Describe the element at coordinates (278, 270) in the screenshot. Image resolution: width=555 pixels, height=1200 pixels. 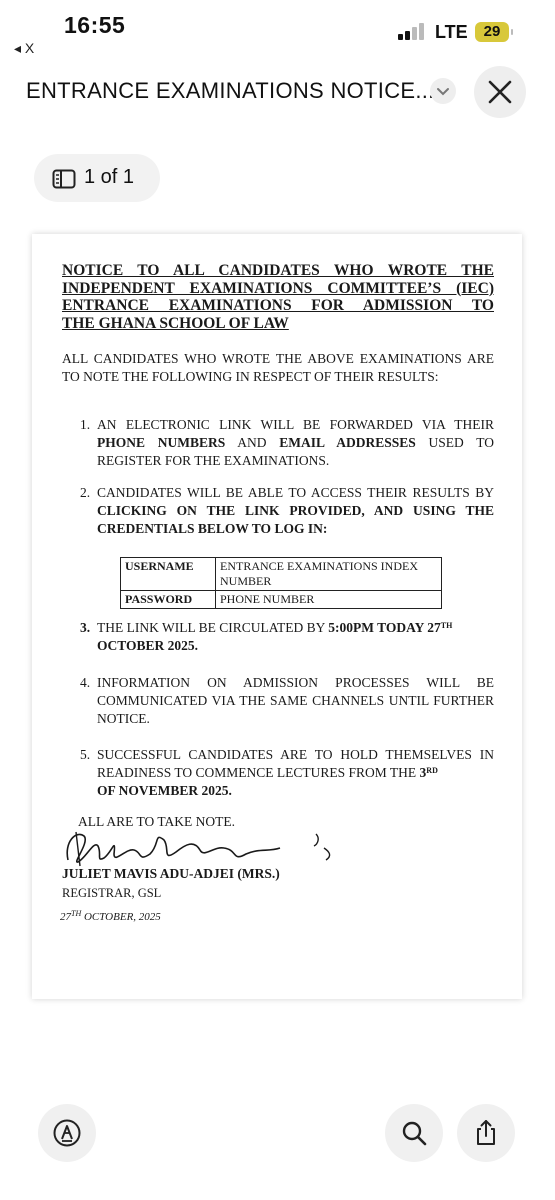
I see `heading-line: NOTICE TO ALL CANDIDATES WHO WROTE THE` at that location.